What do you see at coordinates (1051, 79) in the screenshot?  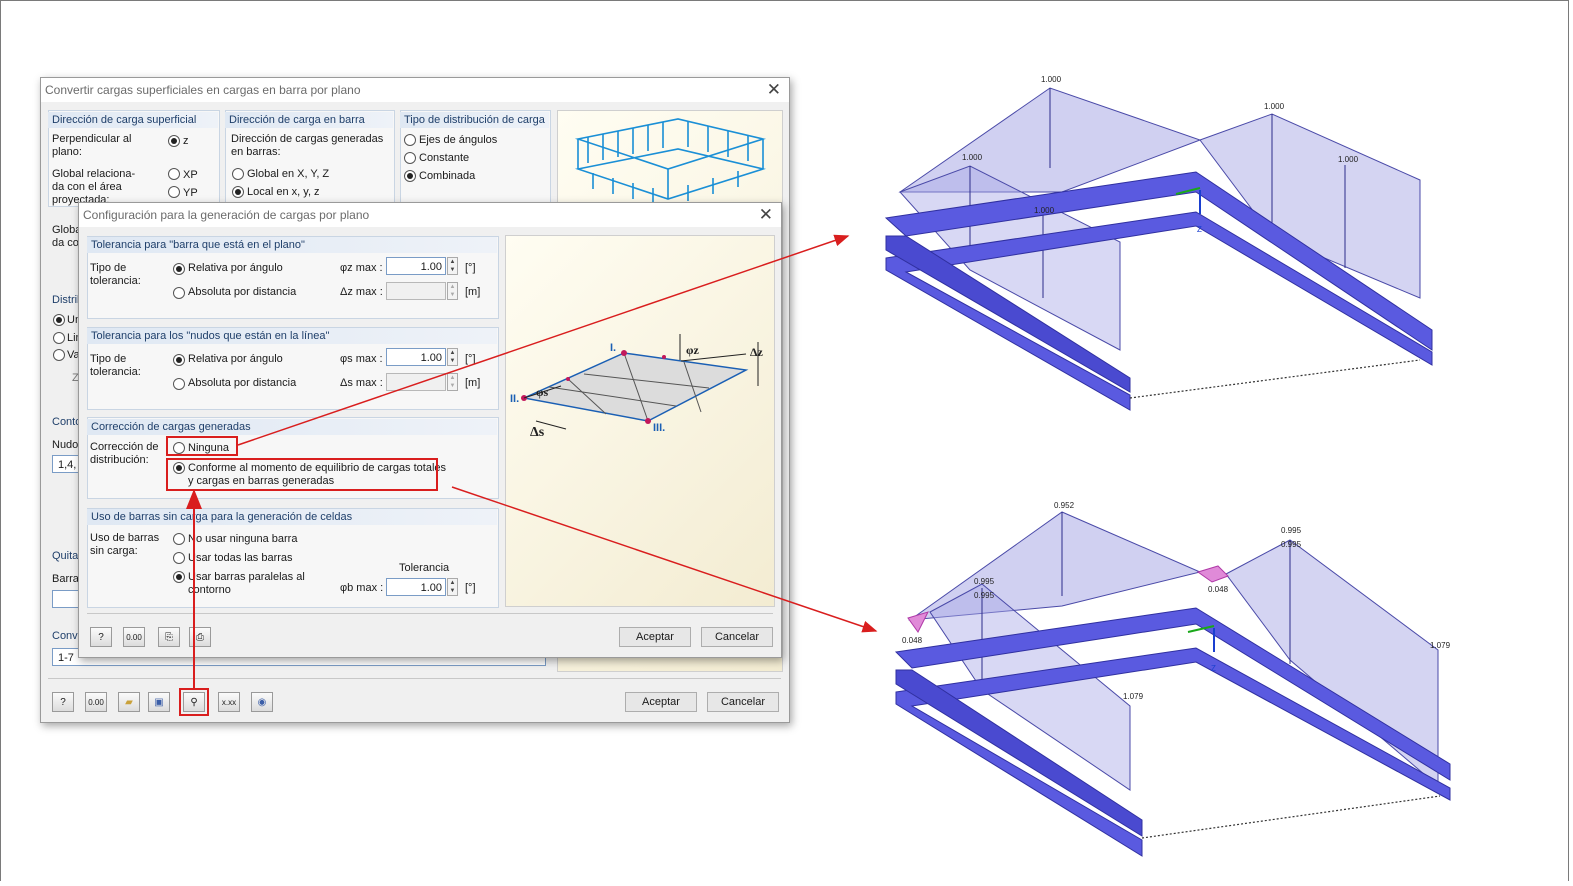 I see `top-load-value-1: 1.000` at bounding box center [1051, 79].